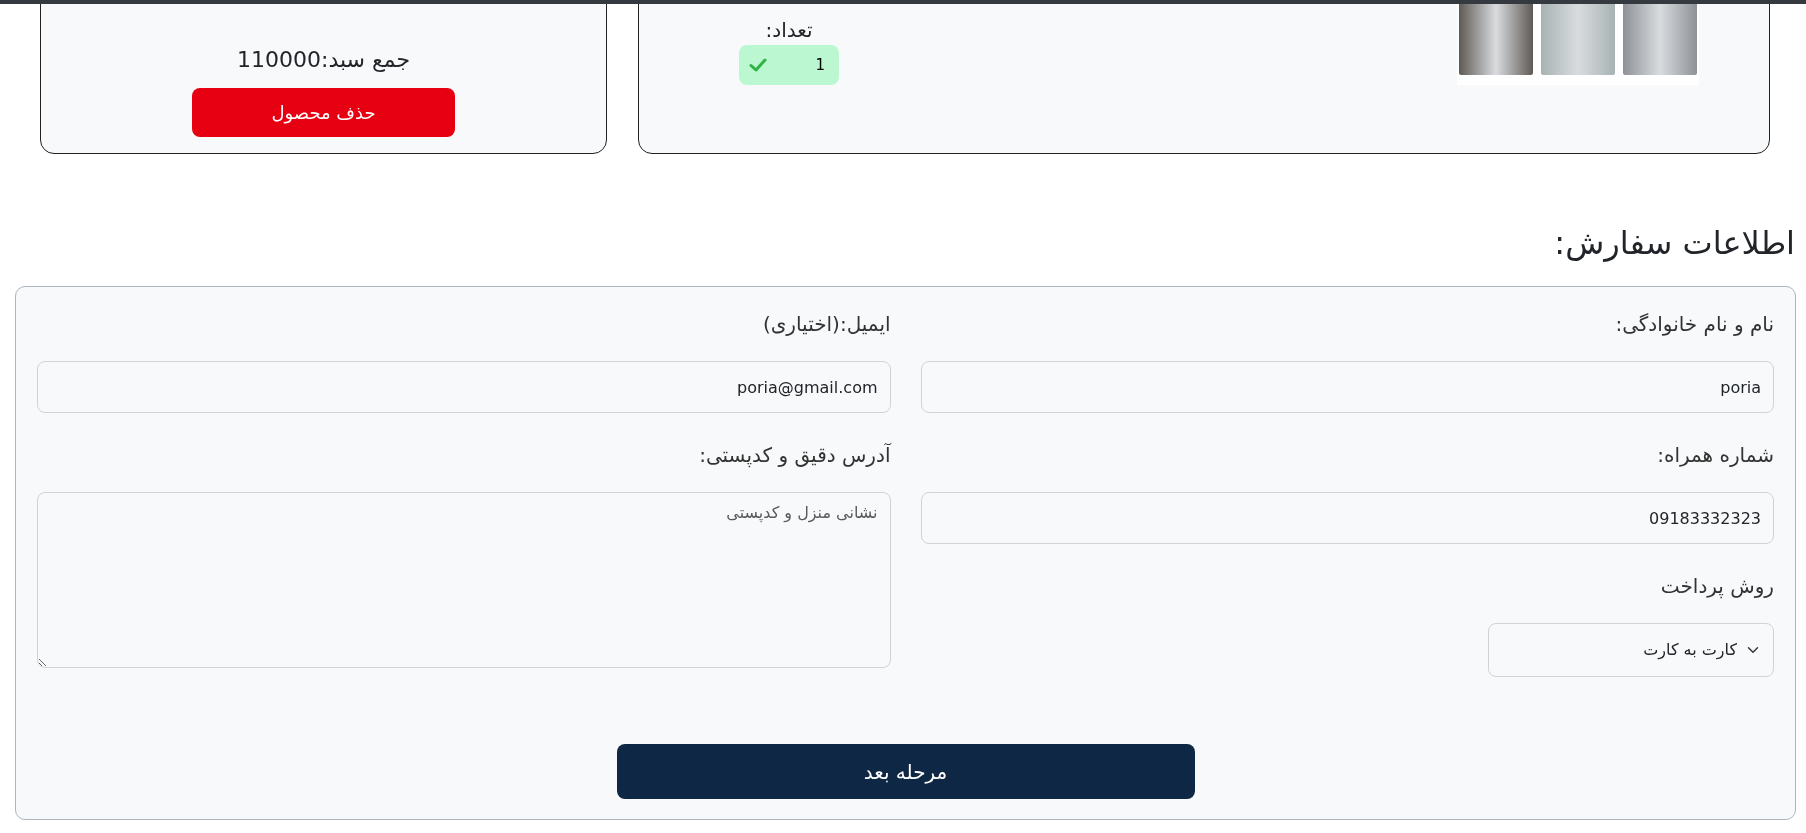 The image size is (1806, 833). Describe the element at coordinates (1631, 650) in the screenshot. I see `payment-method-select: کارت به کارت` at that location.